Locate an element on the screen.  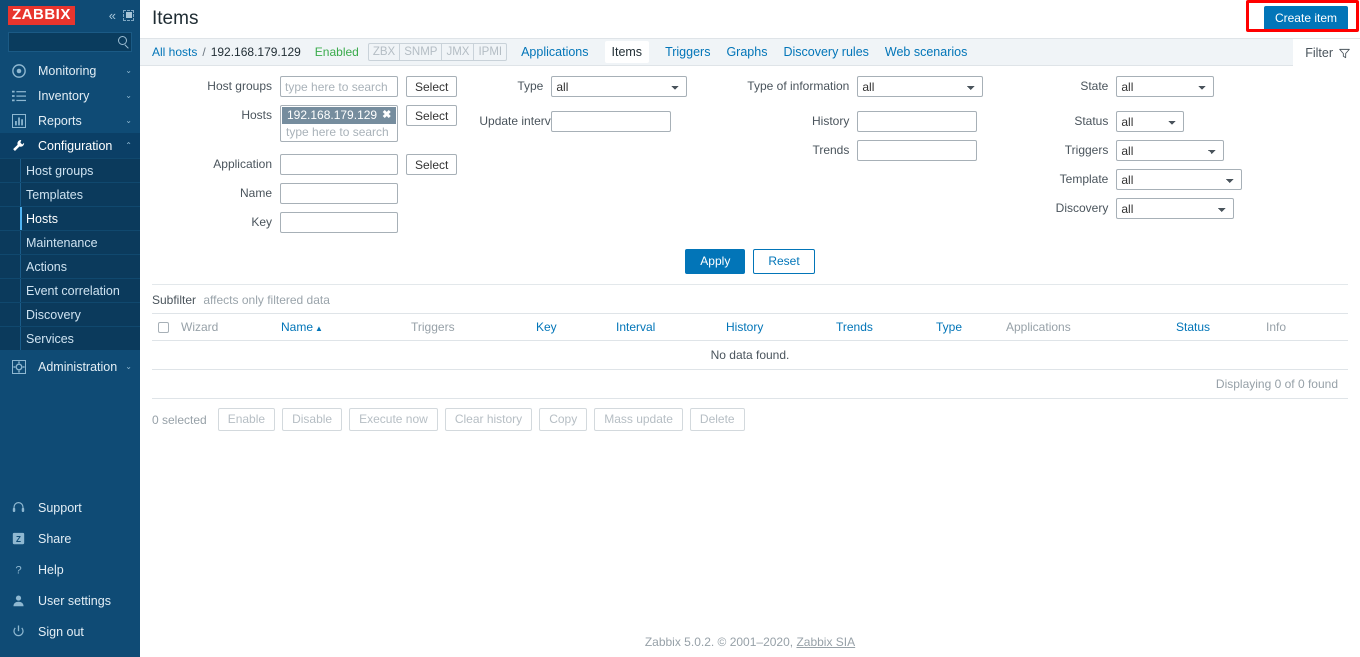
state-select: all is located at coordinates (1165, 86).